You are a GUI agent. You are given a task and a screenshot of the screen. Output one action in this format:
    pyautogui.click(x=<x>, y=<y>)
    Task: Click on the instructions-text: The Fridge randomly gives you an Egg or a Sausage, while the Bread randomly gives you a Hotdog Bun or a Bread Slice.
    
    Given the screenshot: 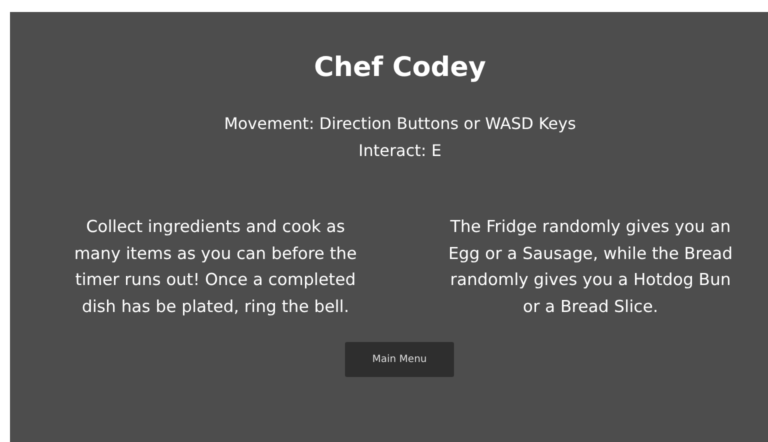 What is the action you would take?
    pyautogui.click(x=590, y=267)
    